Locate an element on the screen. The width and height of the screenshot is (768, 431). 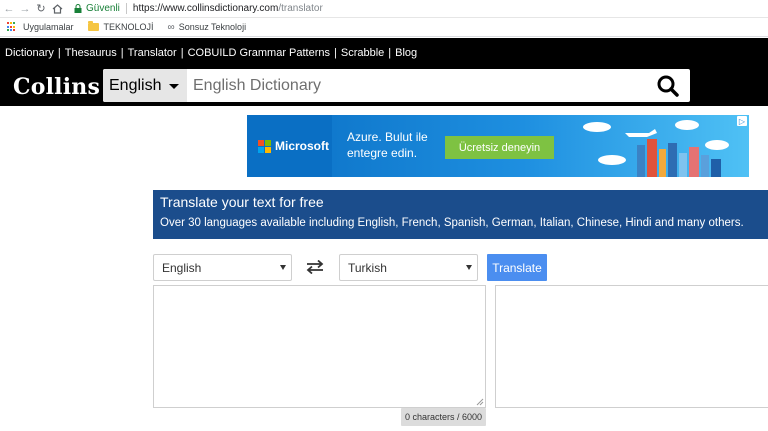
bookmark-label: Uygulamalar is located at coordinates (48, 27).